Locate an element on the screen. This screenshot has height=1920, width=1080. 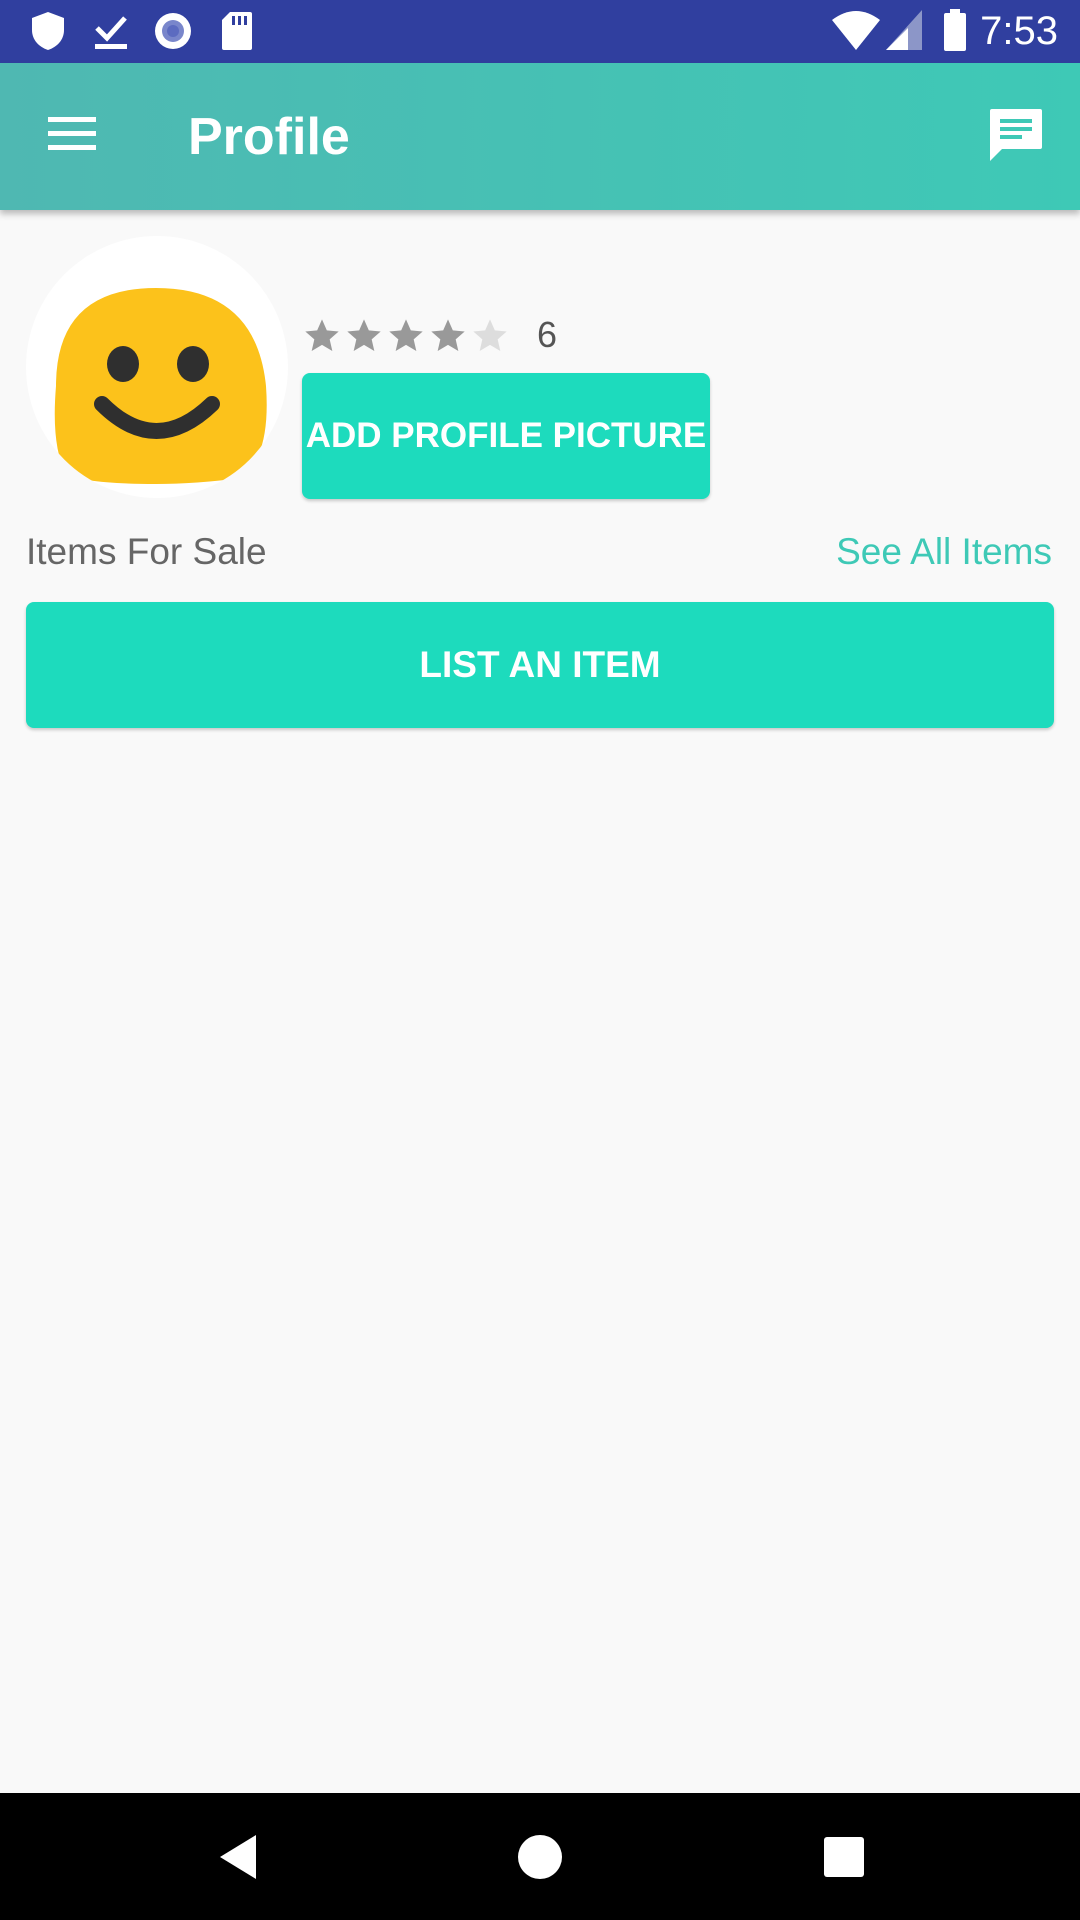
smiley-face-icon is located at coordinates (160, 386).